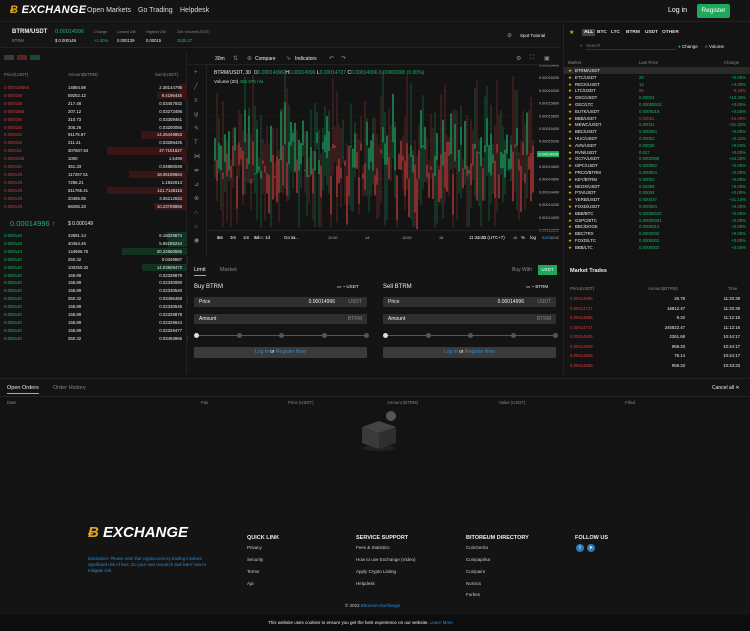 This screenshot has width=750, height=631. Describe the element at coordinates (477, 547) in the screenshot. I see `link-coingecko: CoinGecko` at that location.